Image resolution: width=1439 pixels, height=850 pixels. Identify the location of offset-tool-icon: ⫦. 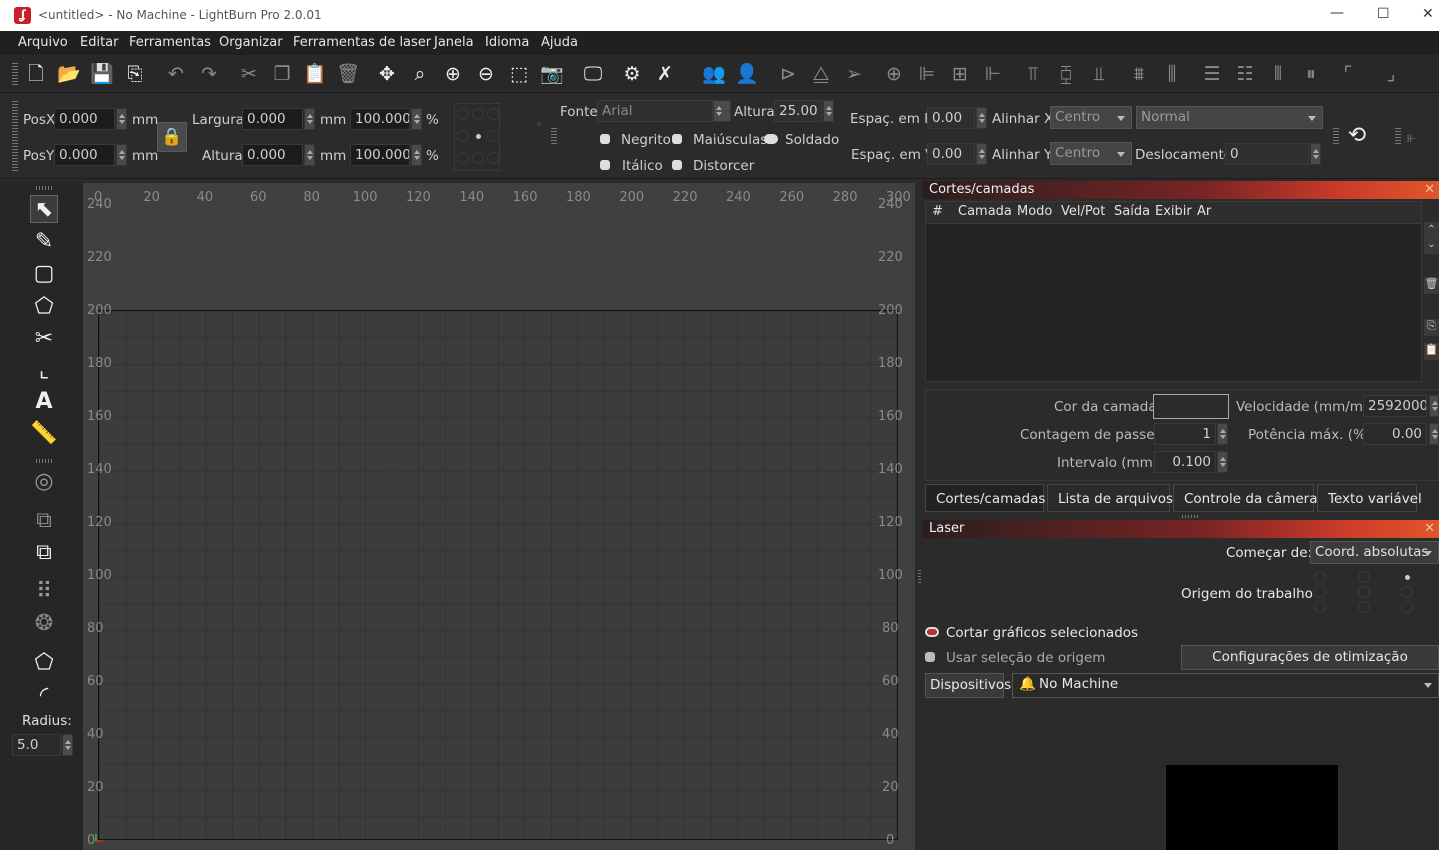
(1411, 137).